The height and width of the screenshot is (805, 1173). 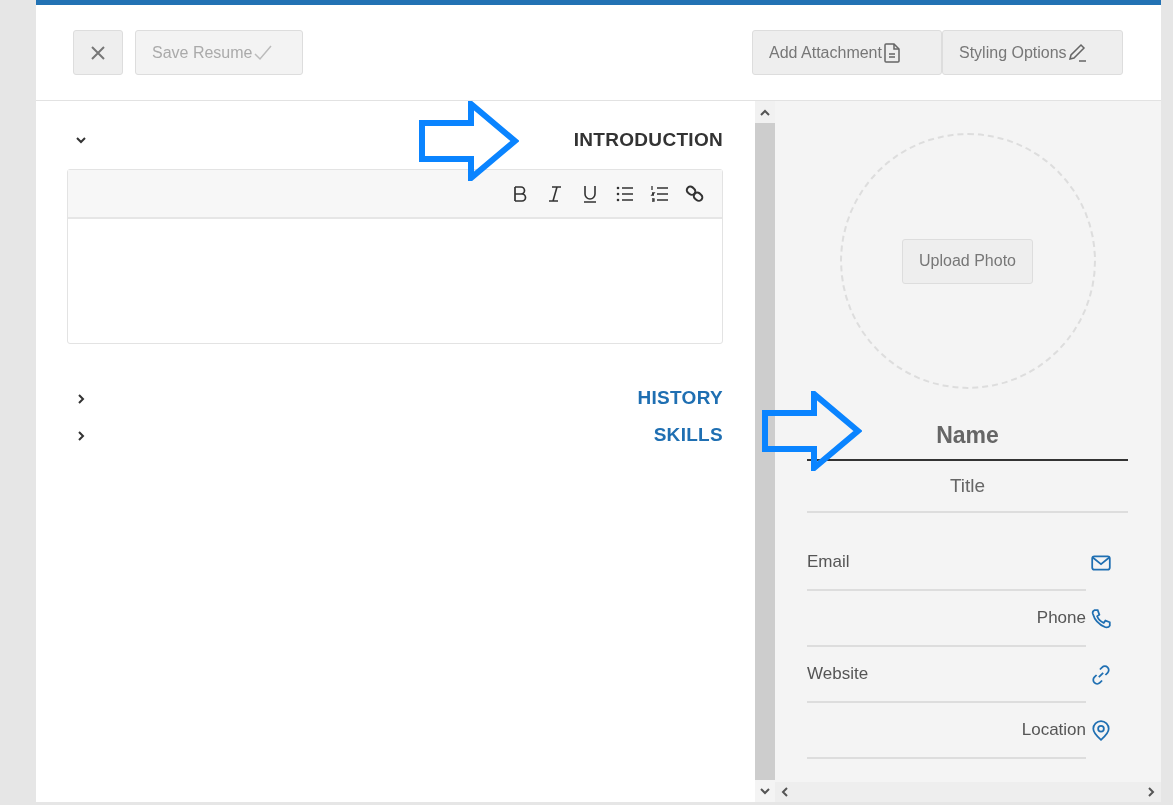 I want to click on close-button, so click(x=98, y=52).